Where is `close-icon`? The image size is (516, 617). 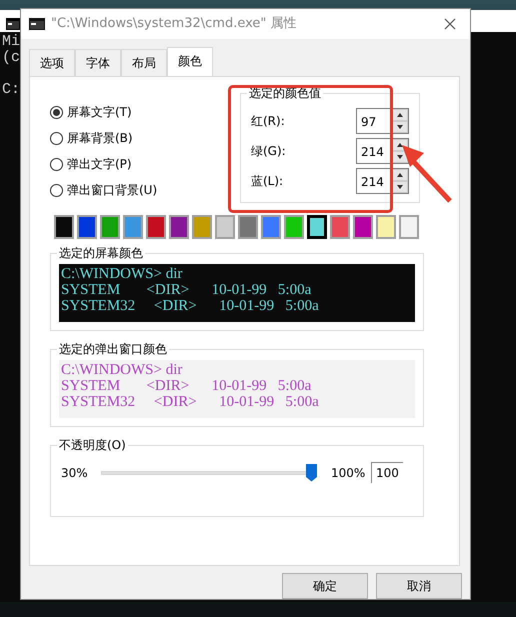
close-icon is located at coordinates (450, 24).